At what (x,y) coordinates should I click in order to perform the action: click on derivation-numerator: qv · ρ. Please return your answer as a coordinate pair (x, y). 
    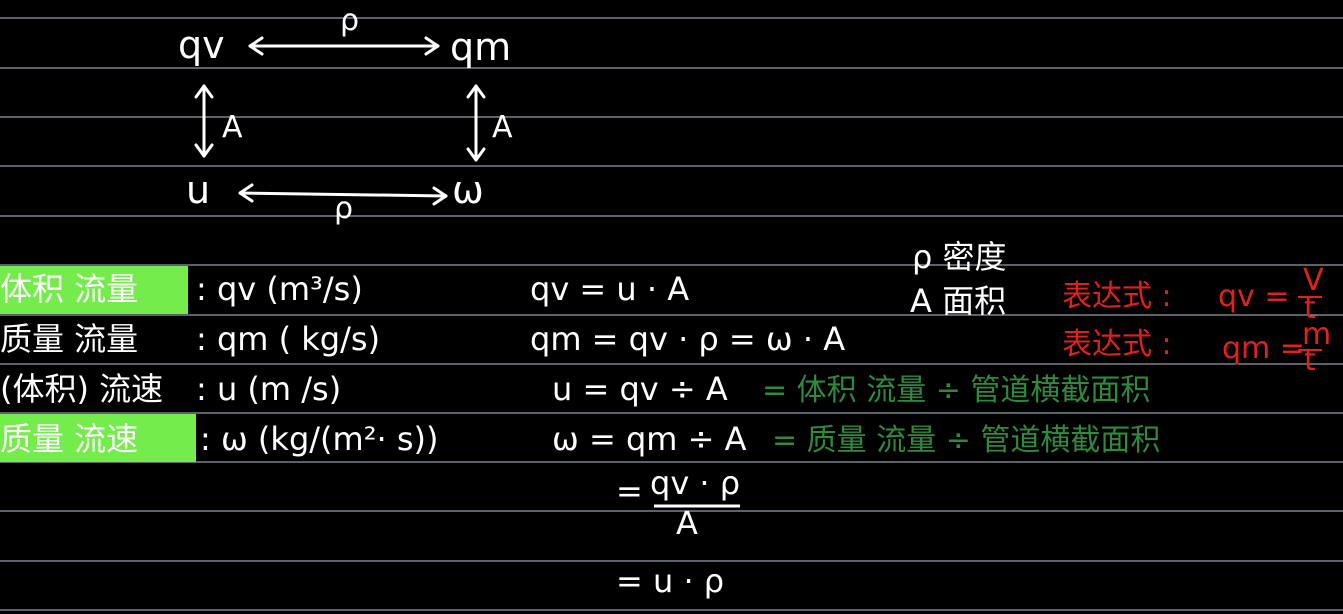
    Looking at the image, I should click on (695, 483).